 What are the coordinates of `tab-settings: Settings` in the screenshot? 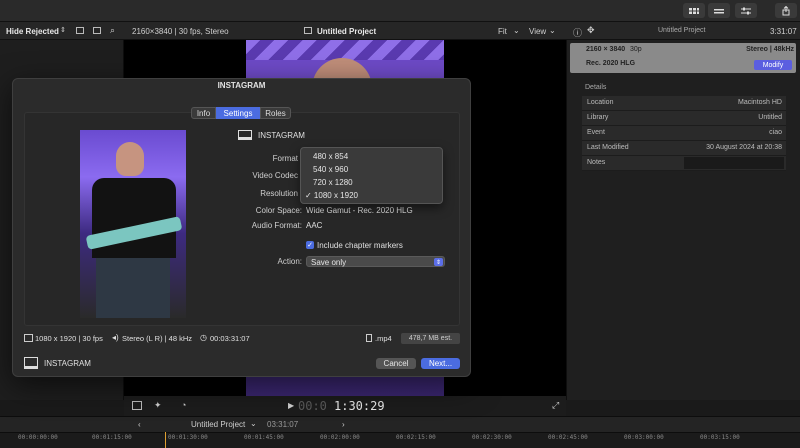 It's located at (238, 113).